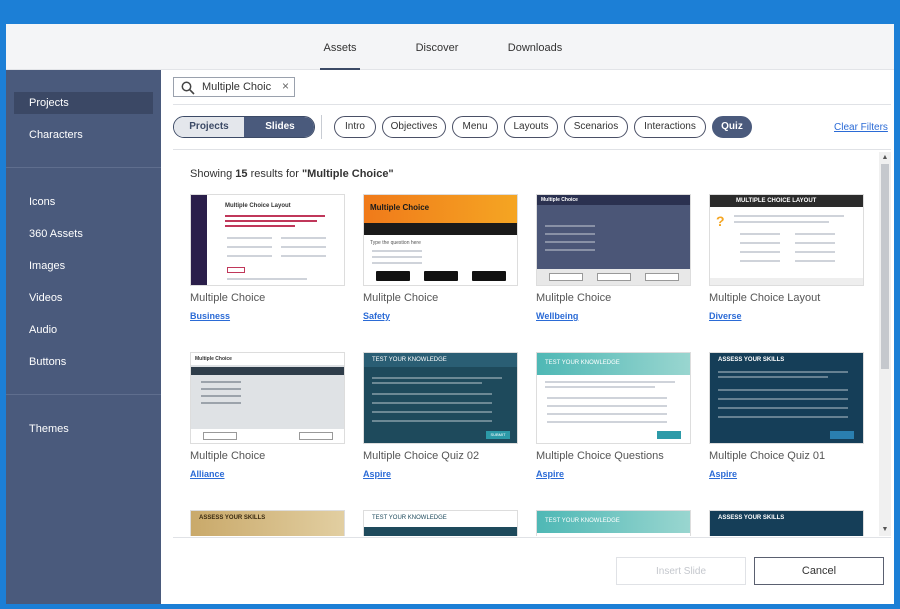 The image size is (900, 609). Describe the element at coordinates (720, 221) in the screenshot. I see `question-mark-icon: ?` at that location.